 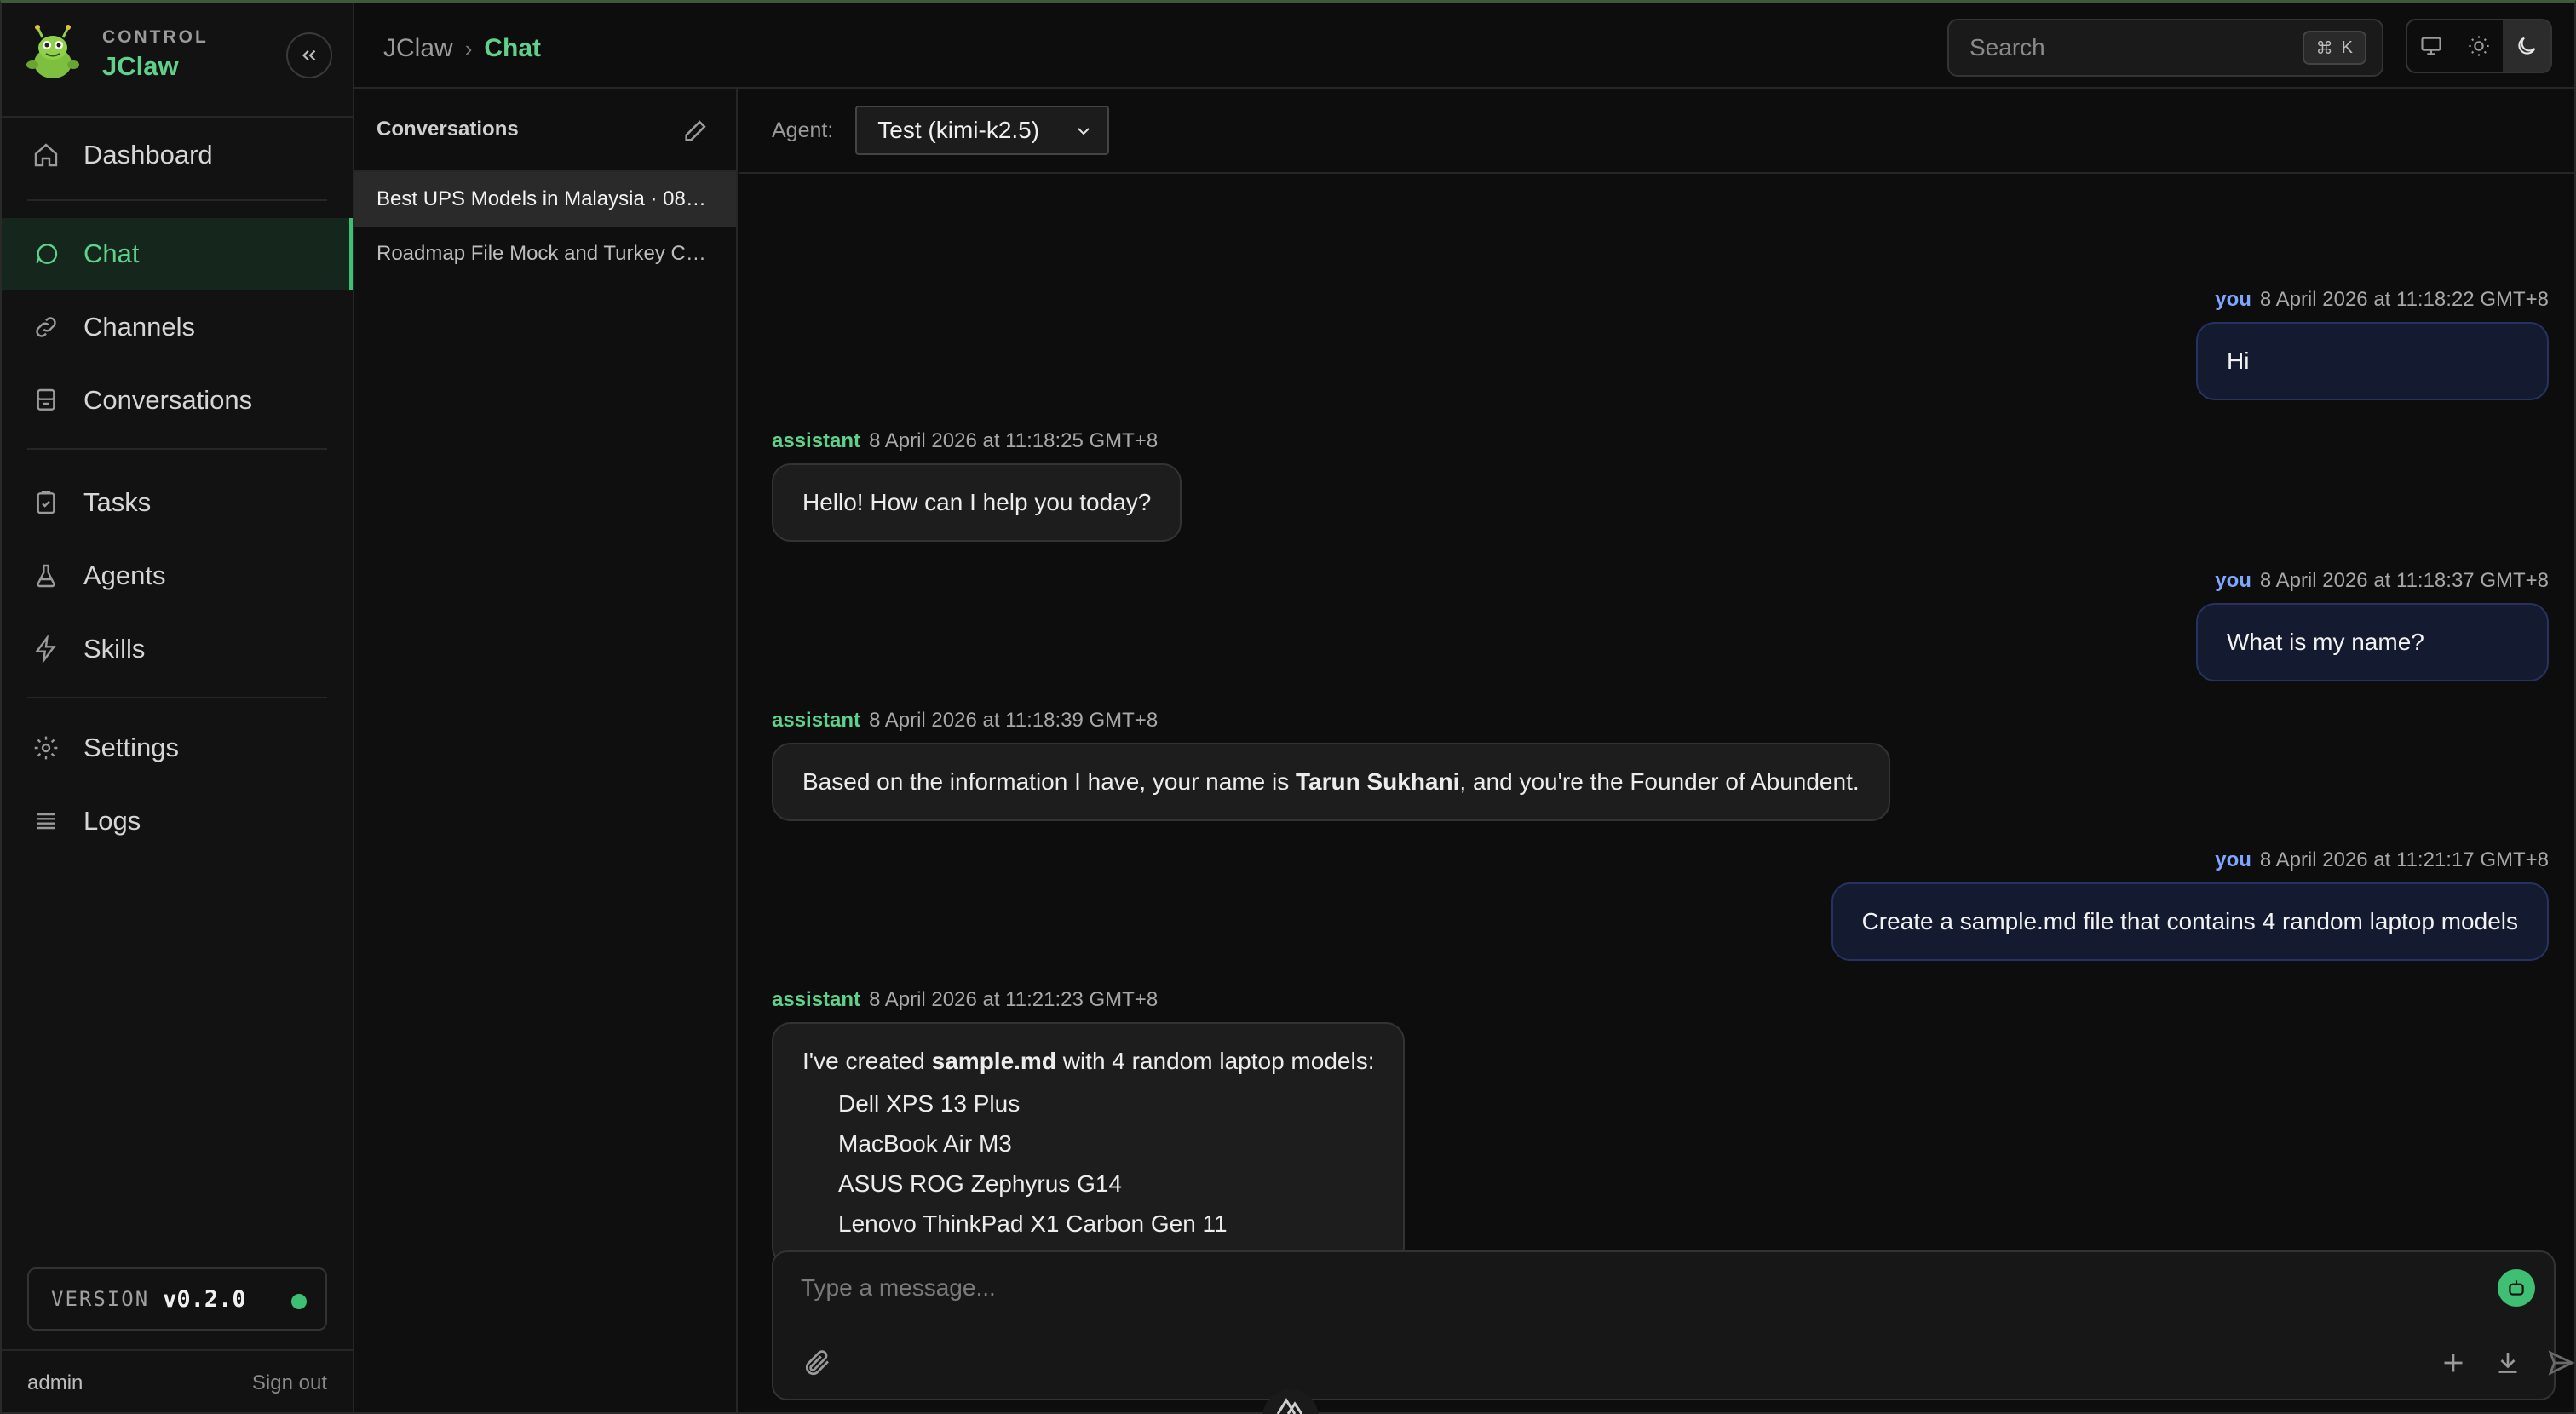 I want to click on gear-icon, so click(x=46, y=748).